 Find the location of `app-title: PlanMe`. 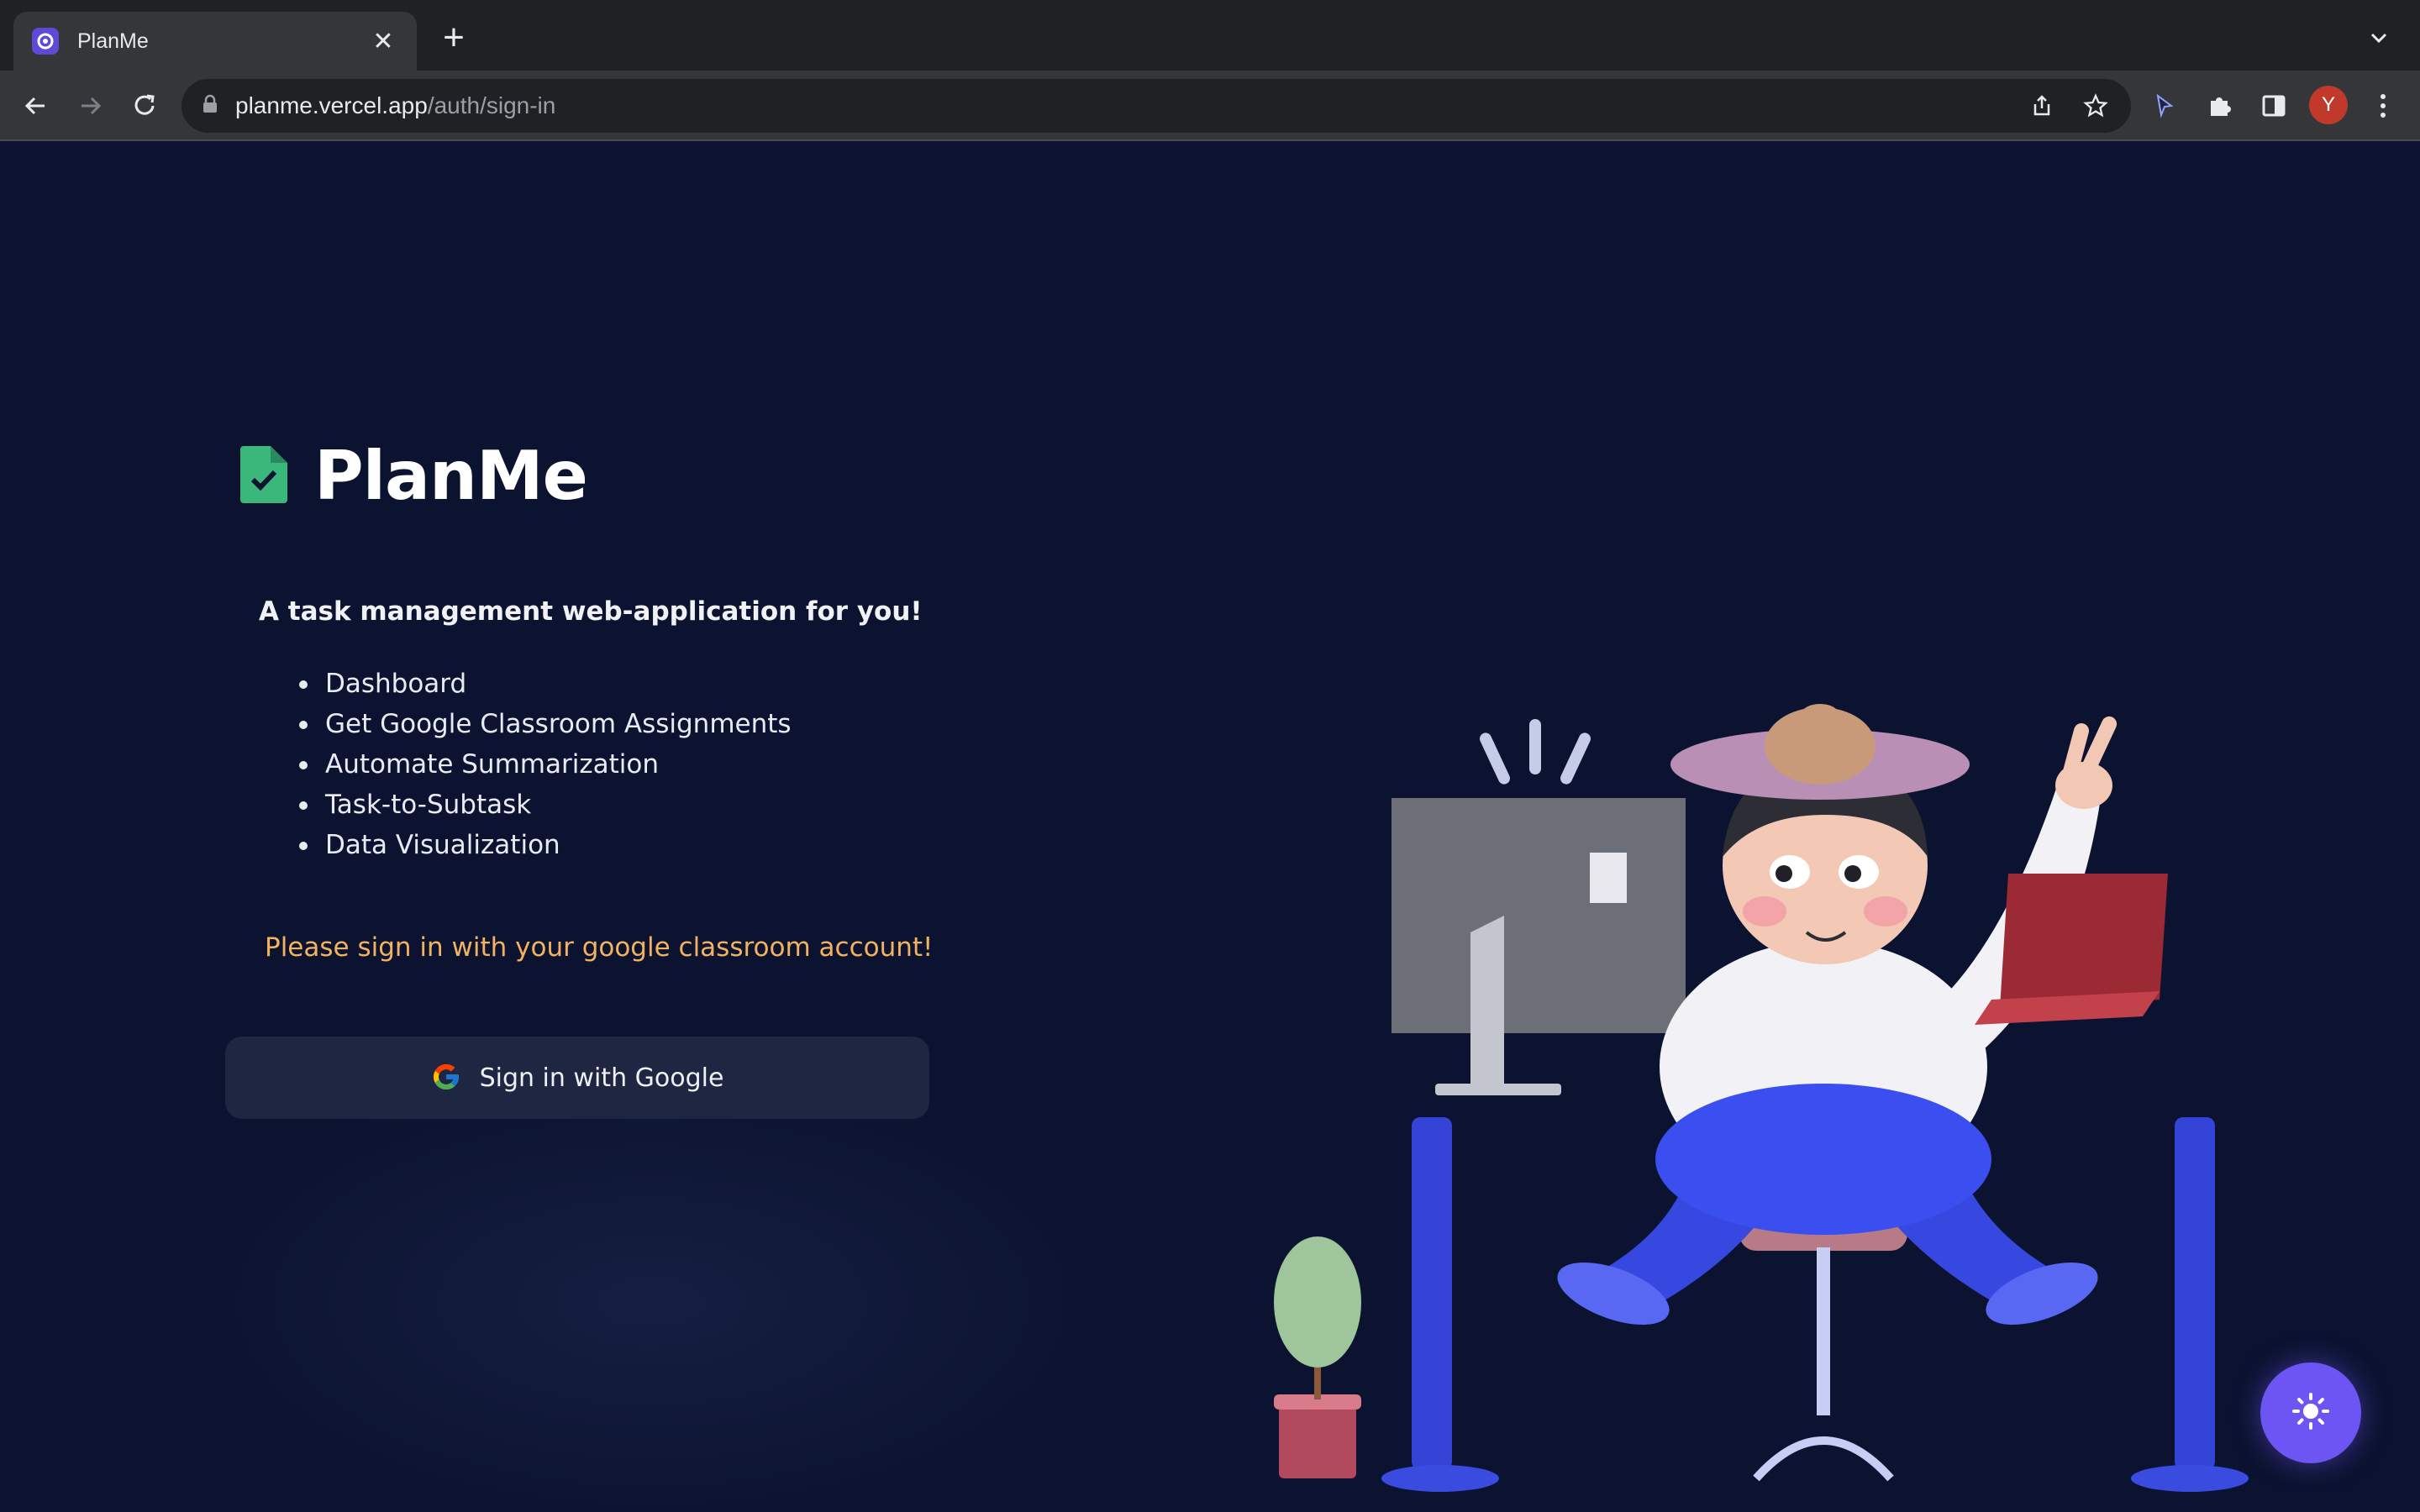

app-title: PlanMe is located at coordinates (451, 476).